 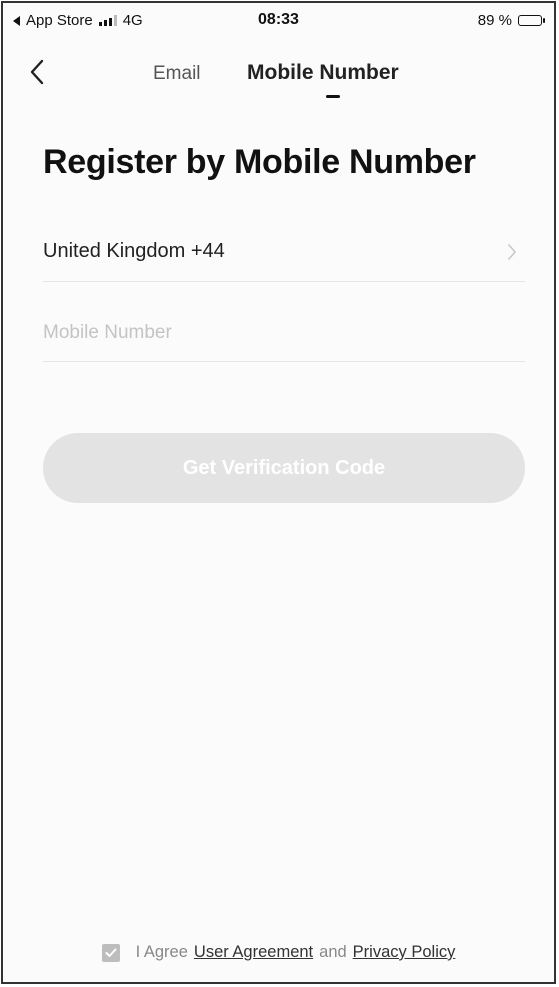 I want to click on active-tab-indicator, so click(x=333, y=96).